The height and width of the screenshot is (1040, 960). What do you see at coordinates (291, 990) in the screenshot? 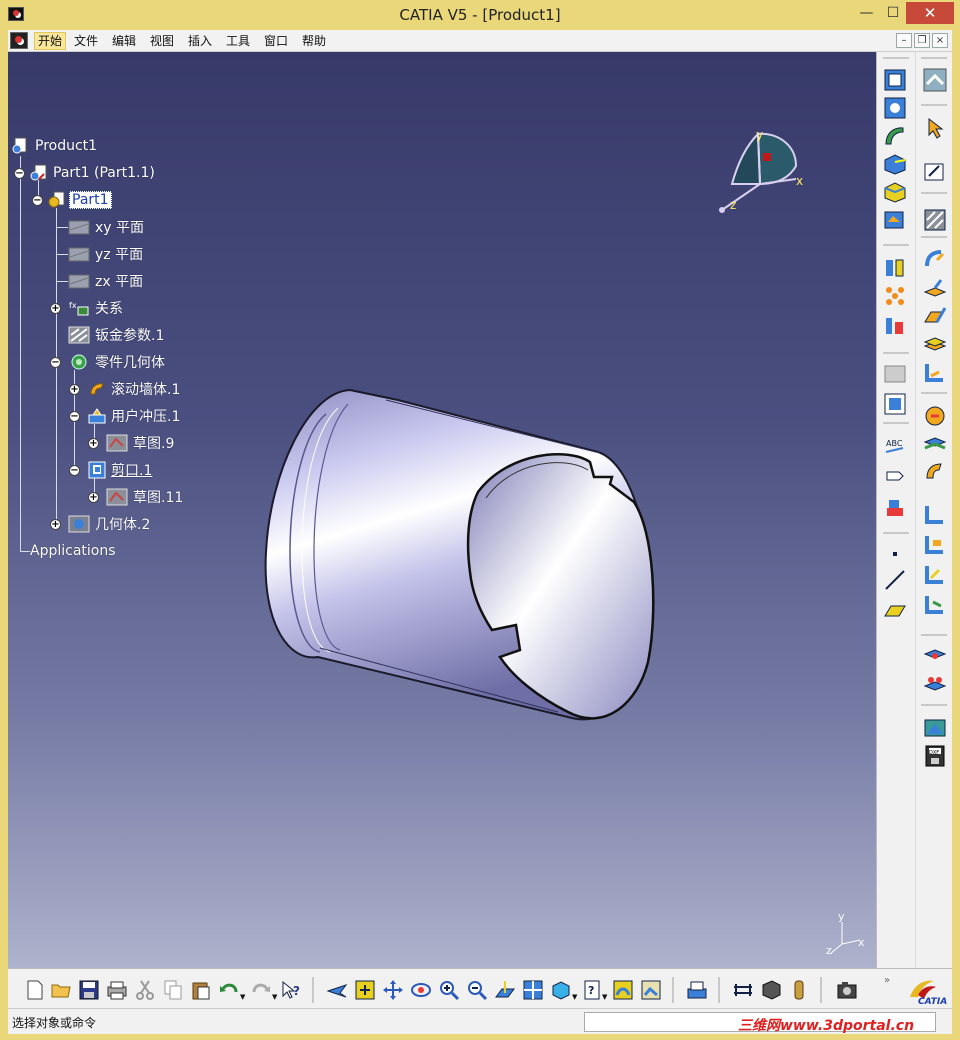
I see `whats-this-icon: ?` at bounding box center [291, 990].